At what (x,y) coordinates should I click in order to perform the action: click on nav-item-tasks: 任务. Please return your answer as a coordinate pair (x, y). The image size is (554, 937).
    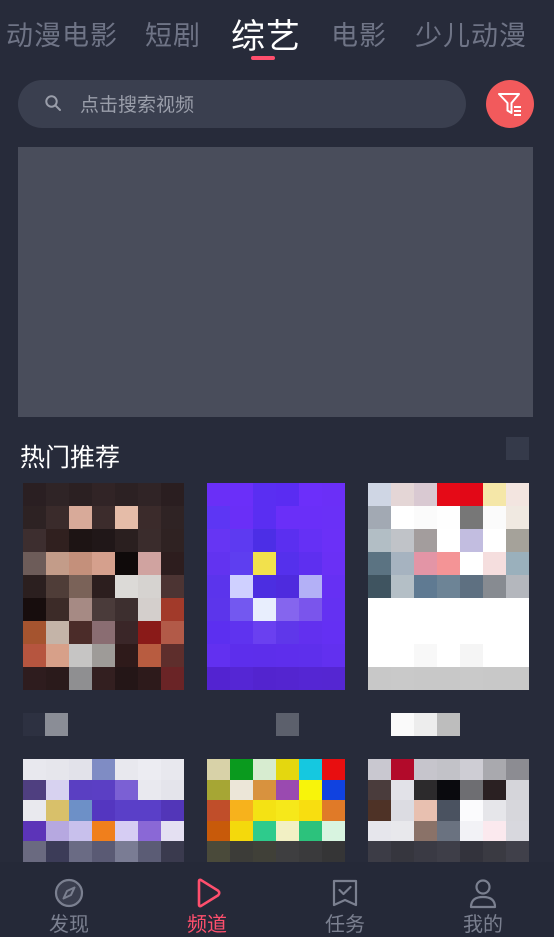
    Looking at the image, I should click on (345, 899).